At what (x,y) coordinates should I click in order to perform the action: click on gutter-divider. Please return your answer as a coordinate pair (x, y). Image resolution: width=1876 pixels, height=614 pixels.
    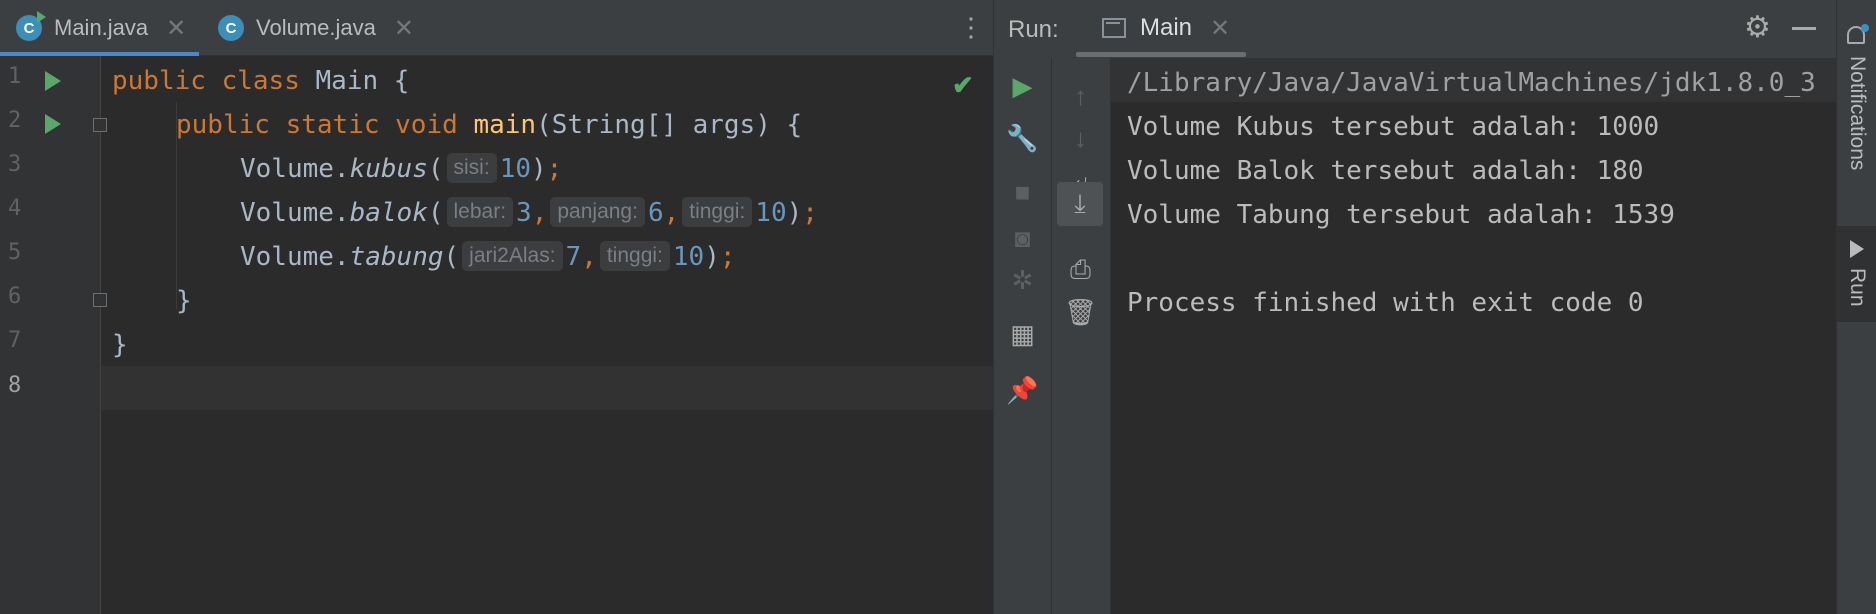
    Looking at the image, I should click on (100, 335).